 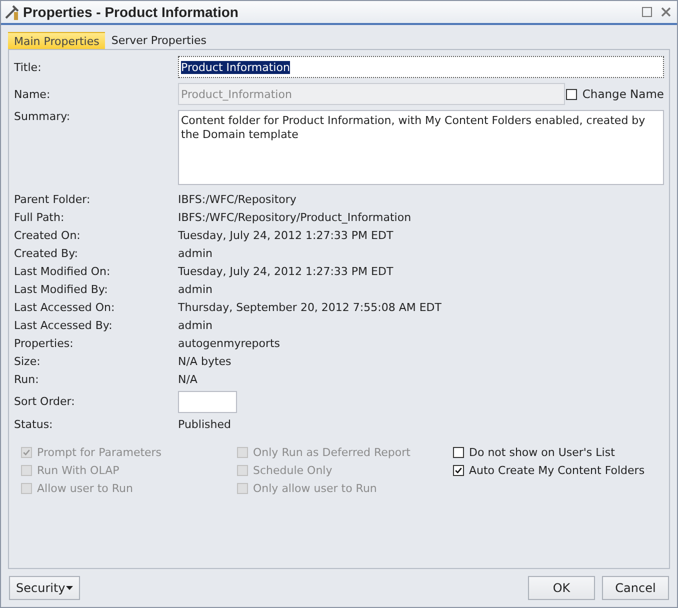 What do you see at coordinates (331, 452) in the screenshot?
I see `checkbox-label: Only Run as Deferred Report` at bounding box center [331, 452].